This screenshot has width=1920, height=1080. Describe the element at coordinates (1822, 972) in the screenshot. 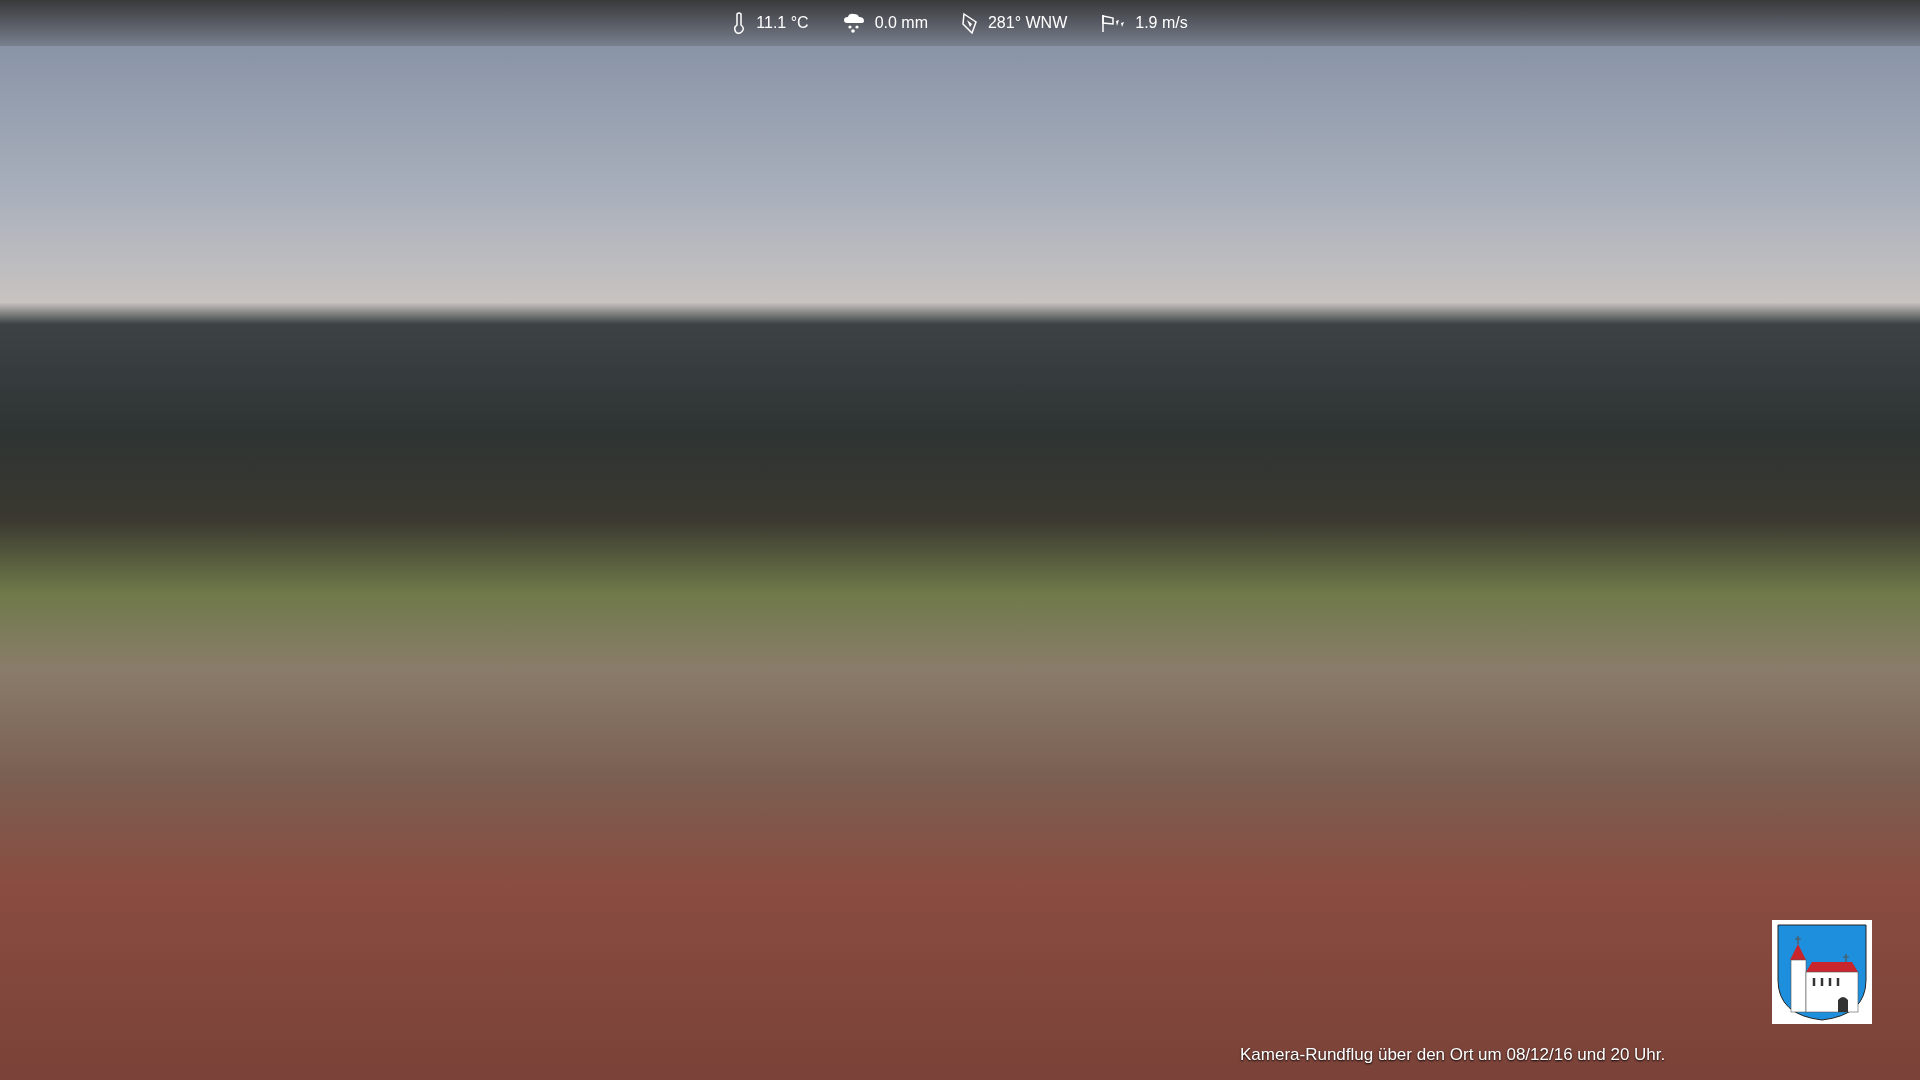

I see `coat-of-arms-icon` at that location.